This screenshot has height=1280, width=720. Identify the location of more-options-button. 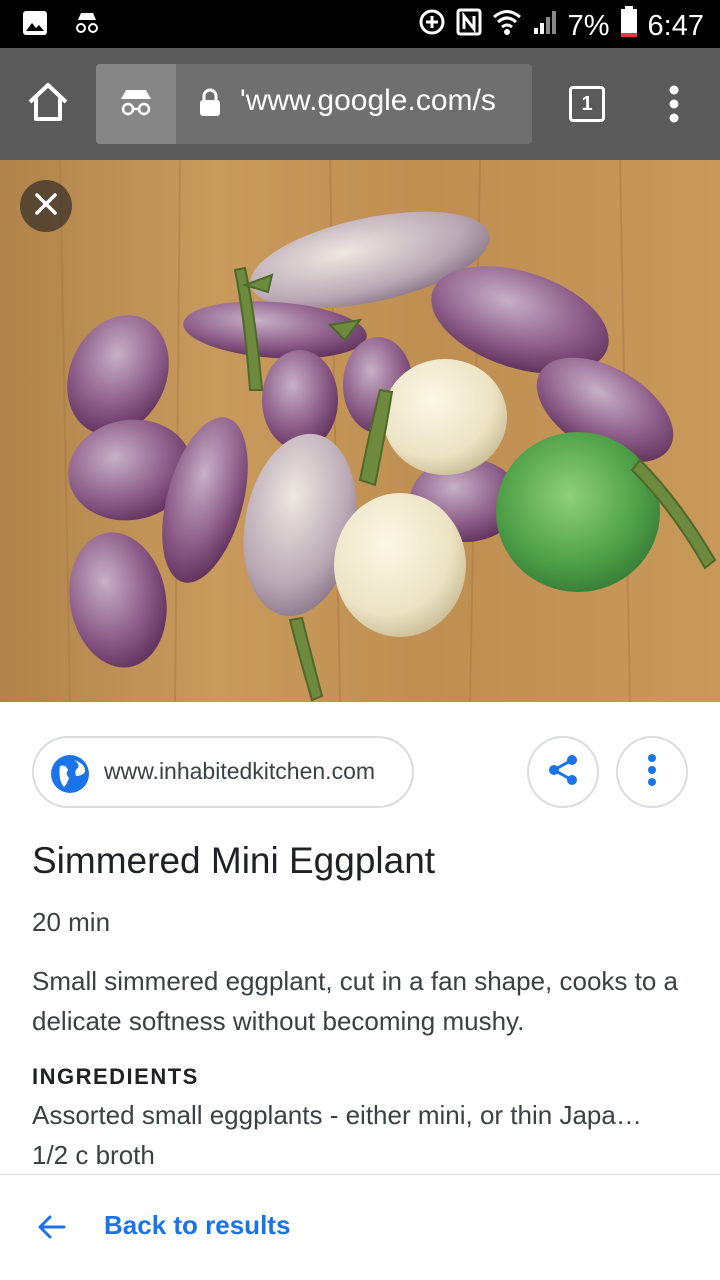
(652, 772).